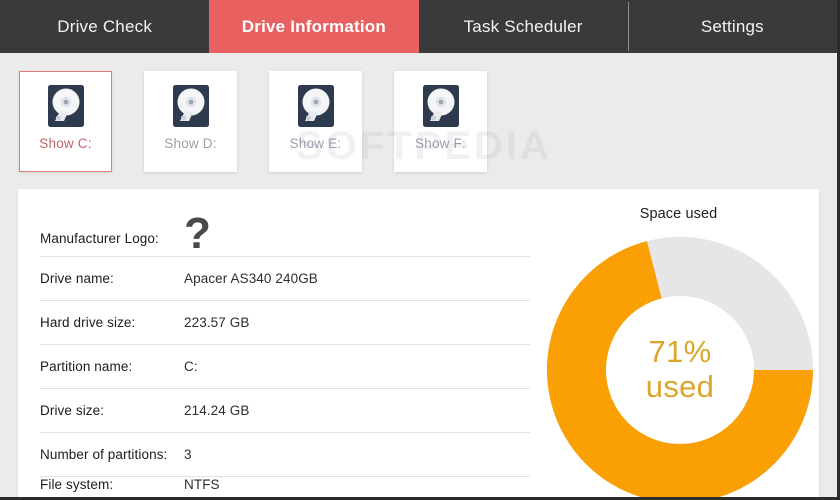  What do you see at coordinates (104, 454) in the screenshot?
I see `info-label: Number of partitions:` at bounding box center [104, 454].